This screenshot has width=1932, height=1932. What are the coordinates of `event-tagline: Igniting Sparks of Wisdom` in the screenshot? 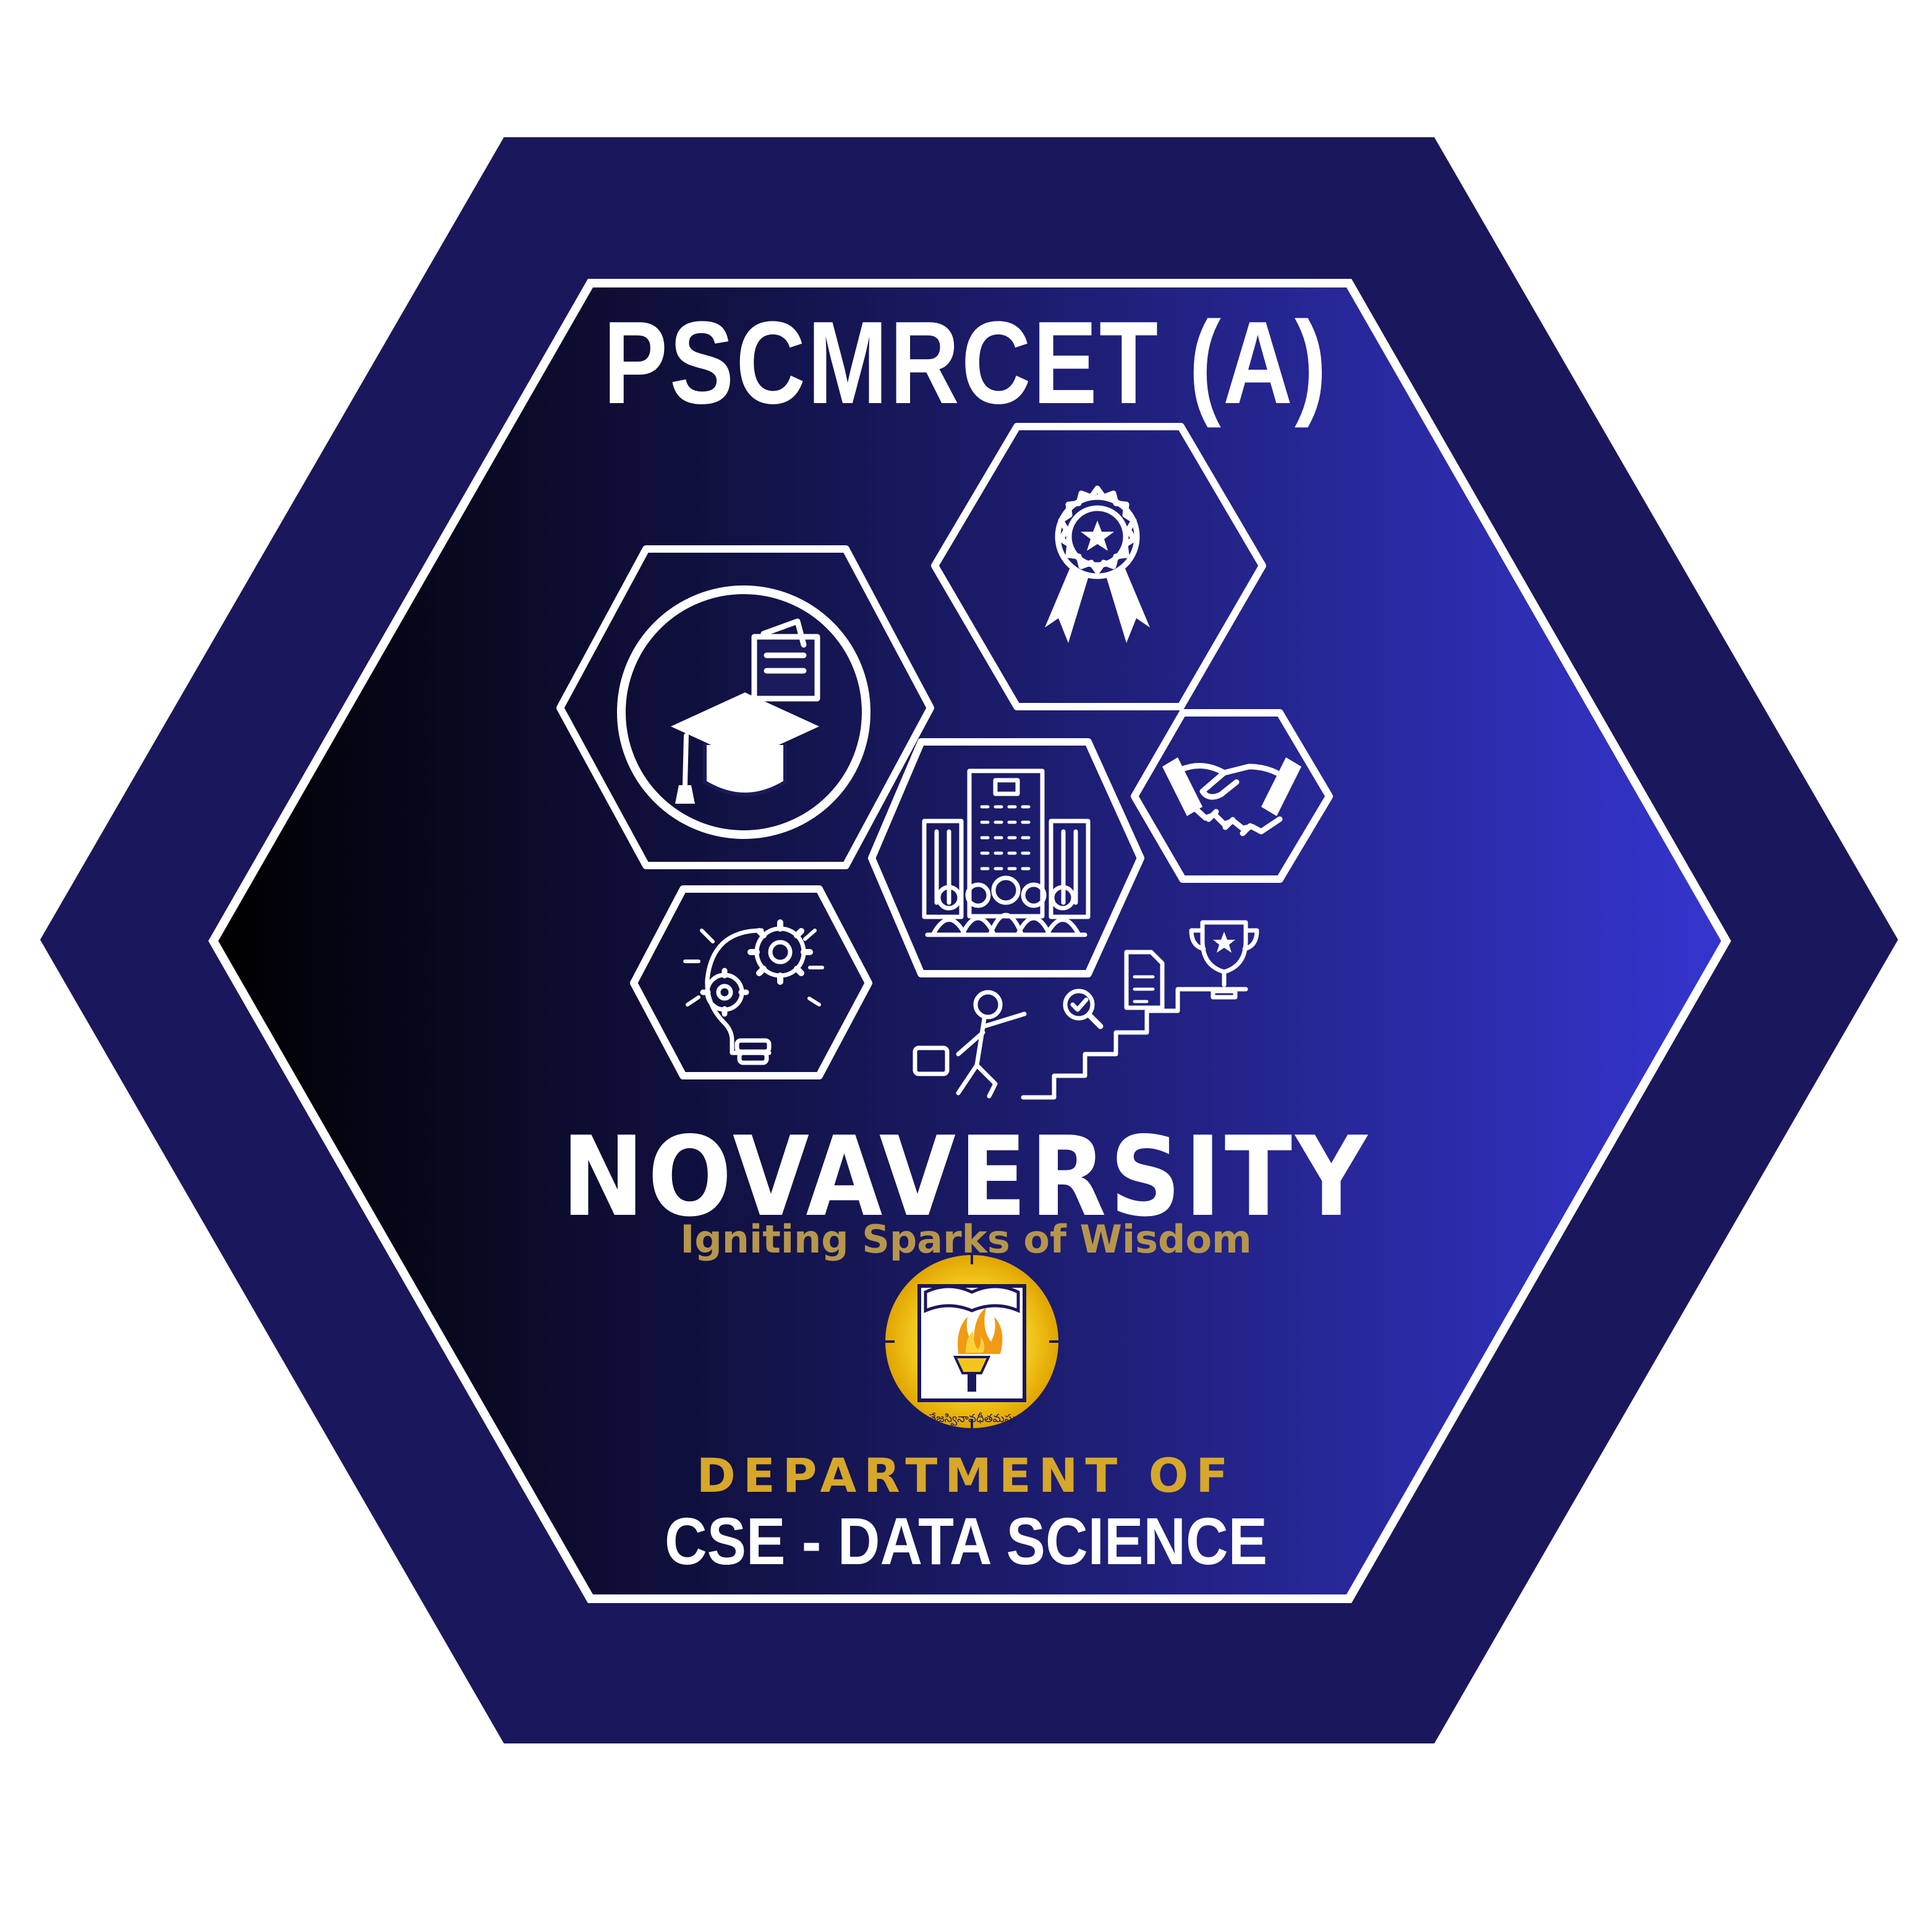 It's located at (966, 1239).